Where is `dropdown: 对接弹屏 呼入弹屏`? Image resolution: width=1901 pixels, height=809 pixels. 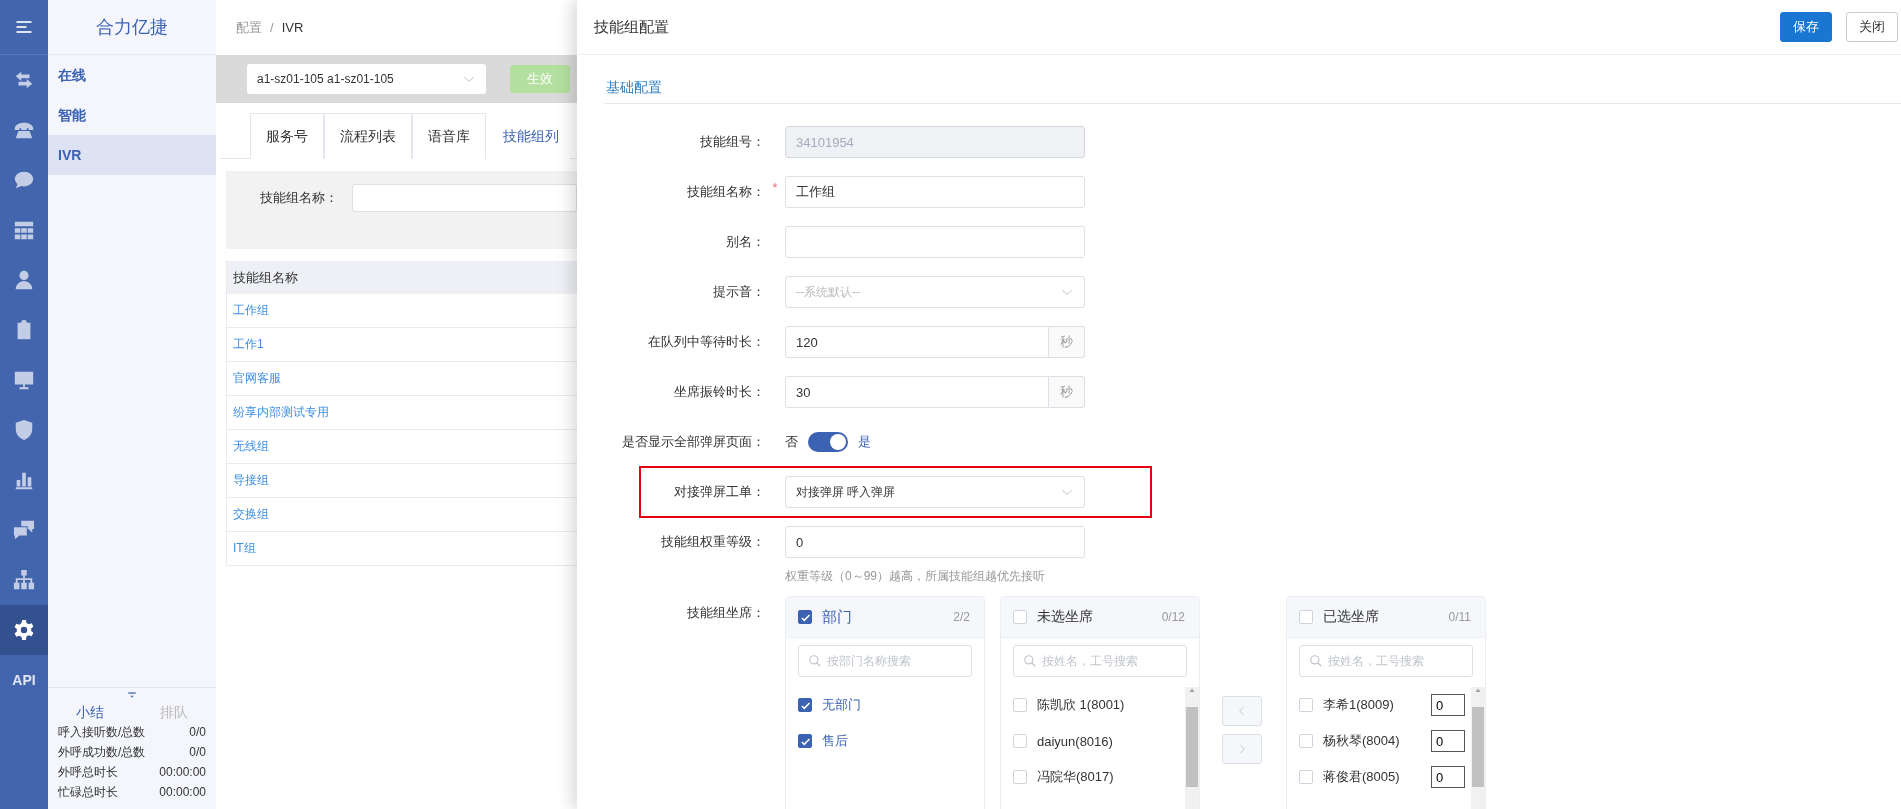
dropdown: 对接弹屏 呼入弹屏 is located at coordinates (935, 492).